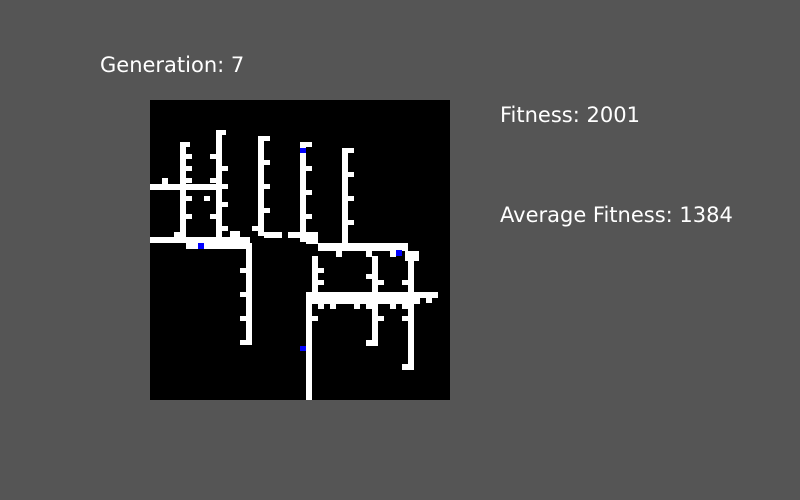 The height and width of the screenshot is (500, 800). I want to click on fitness-label: Fitness: 2001, so click(570, 115).